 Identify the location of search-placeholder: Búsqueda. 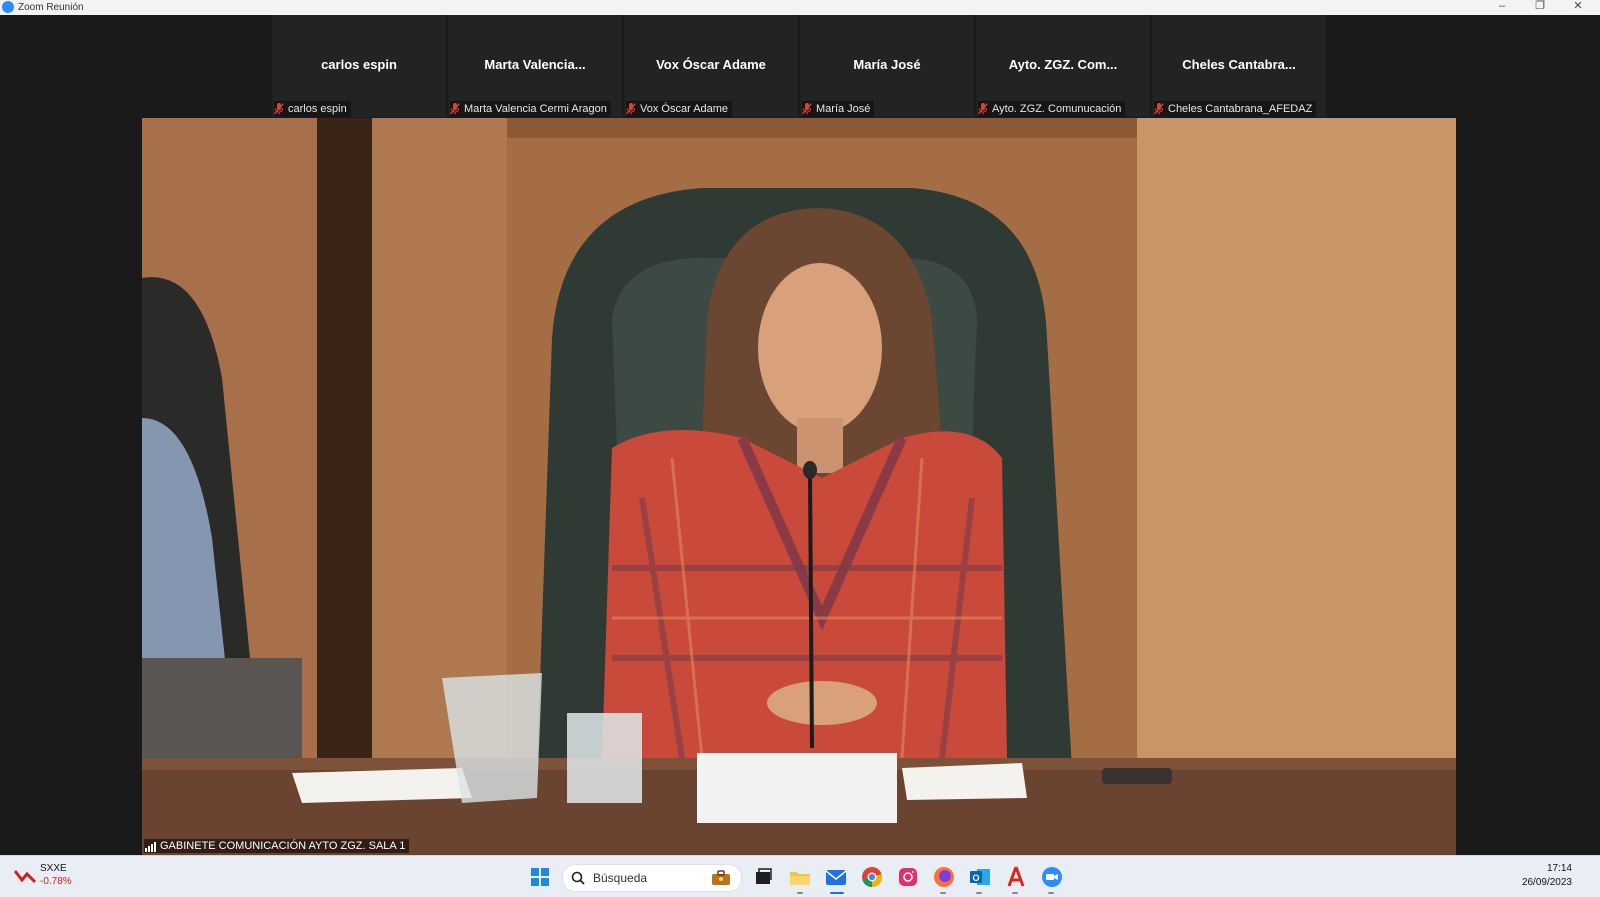
(620, 878).